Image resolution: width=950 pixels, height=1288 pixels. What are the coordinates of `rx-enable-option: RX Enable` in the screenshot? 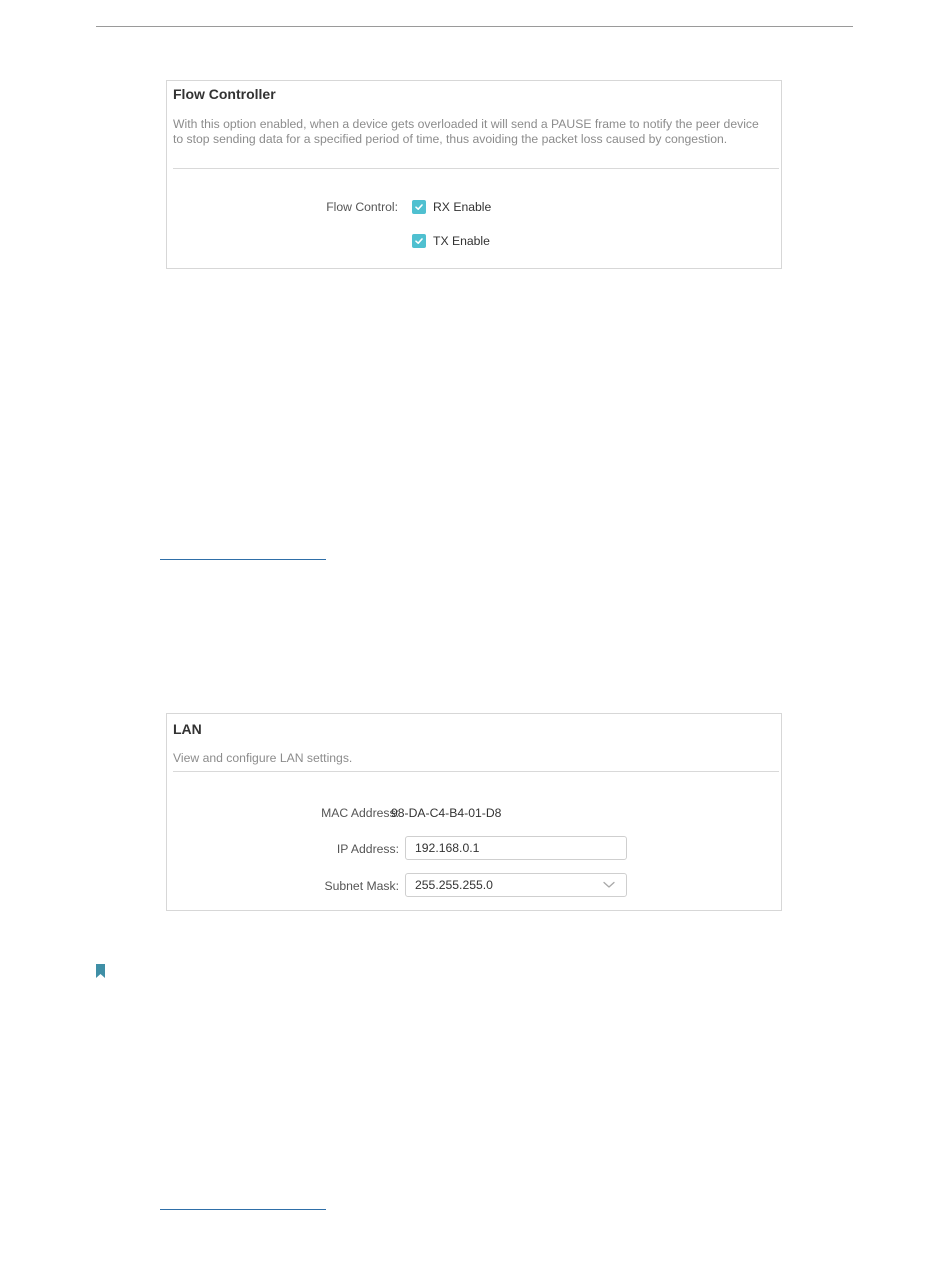 It's located at (451, 207).